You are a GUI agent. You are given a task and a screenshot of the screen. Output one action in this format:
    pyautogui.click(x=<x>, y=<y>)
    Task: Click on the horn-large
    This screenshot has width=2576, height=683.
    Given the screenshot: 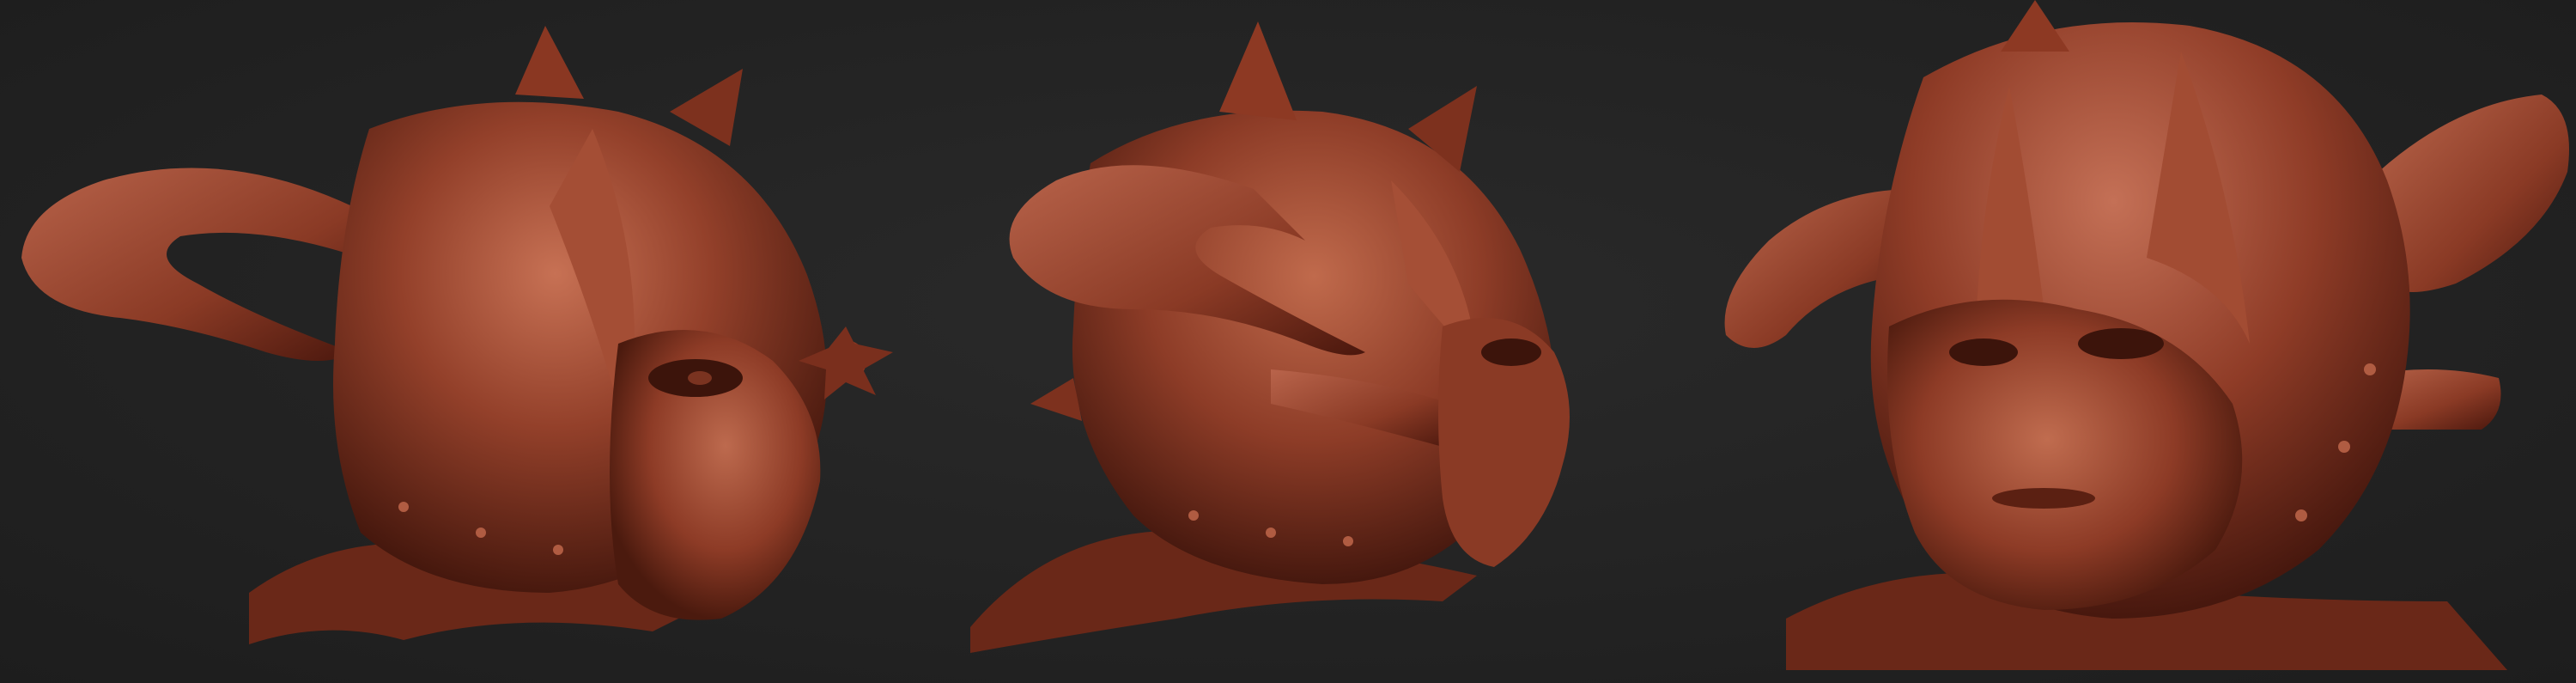 What is the action you would take?
    pyautogui.click(x=191, y=264)
    